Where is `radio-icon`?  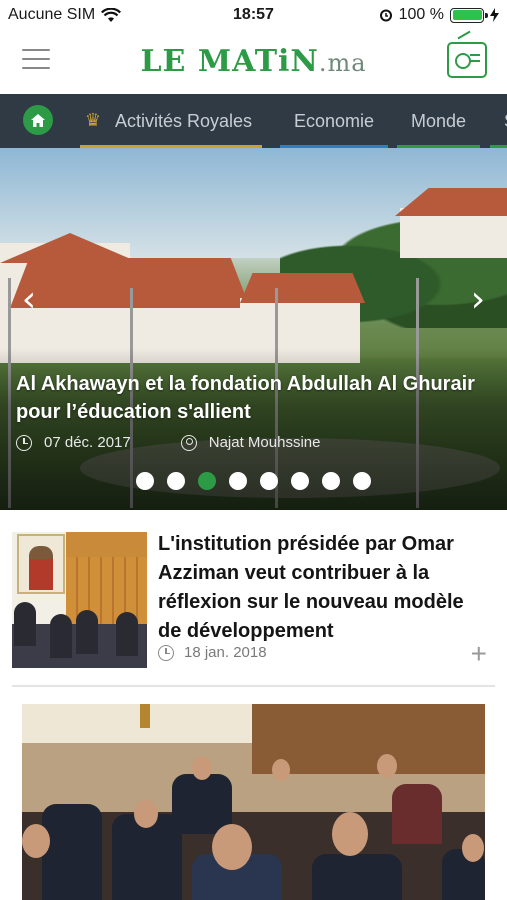
radio-icon is located at coordinates (467, 60).